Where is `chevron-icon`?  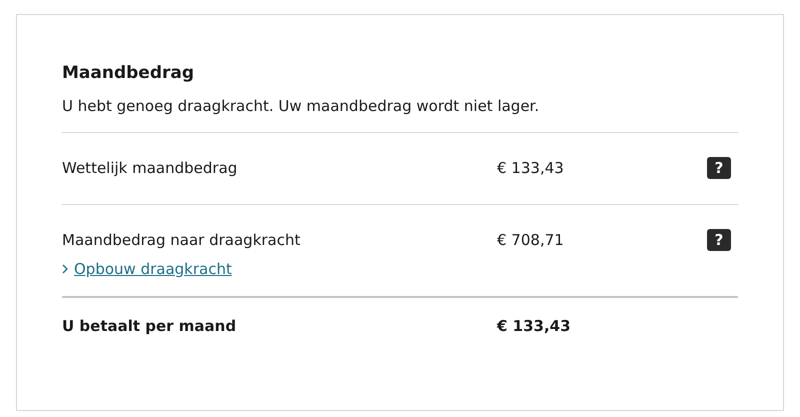 chevron-icon is located at coordinates (65, 269).